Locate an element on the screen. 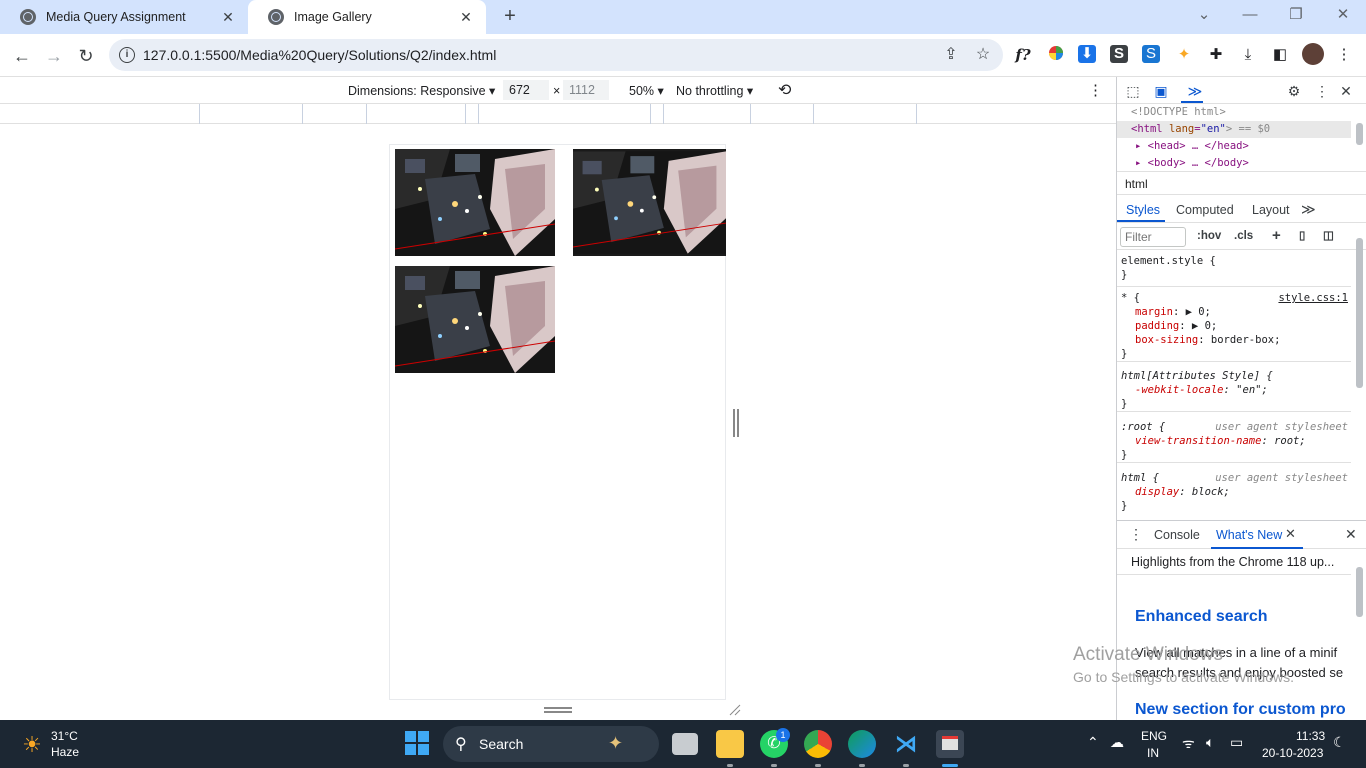  new-tab-button: + is located at coordinates (510, 16).